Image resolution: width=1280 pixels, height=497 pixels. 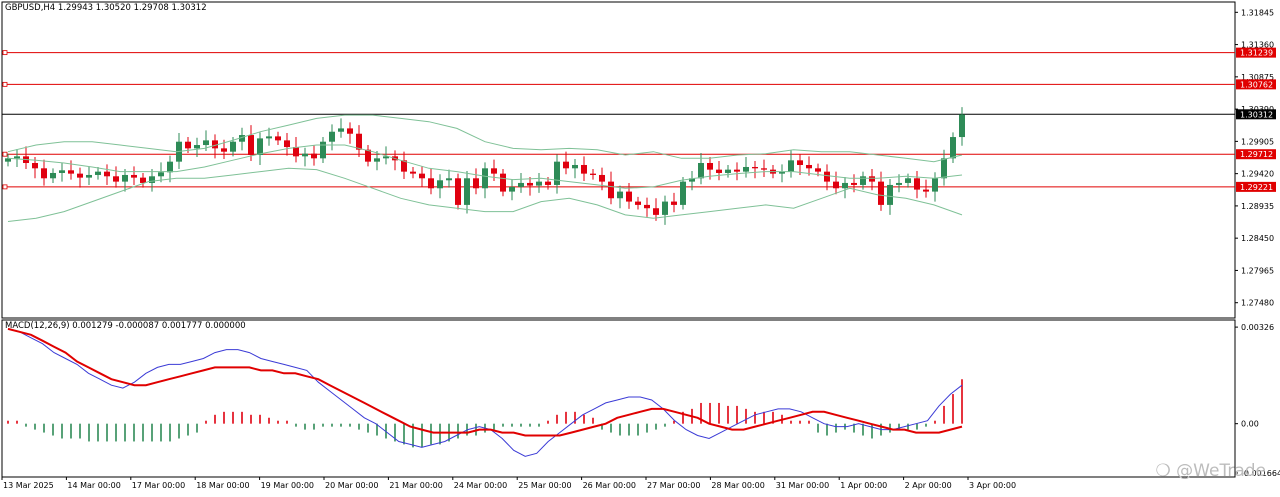 I want to click on time-label-3: 18 Mar 00:00, so click(x=222, y=485).